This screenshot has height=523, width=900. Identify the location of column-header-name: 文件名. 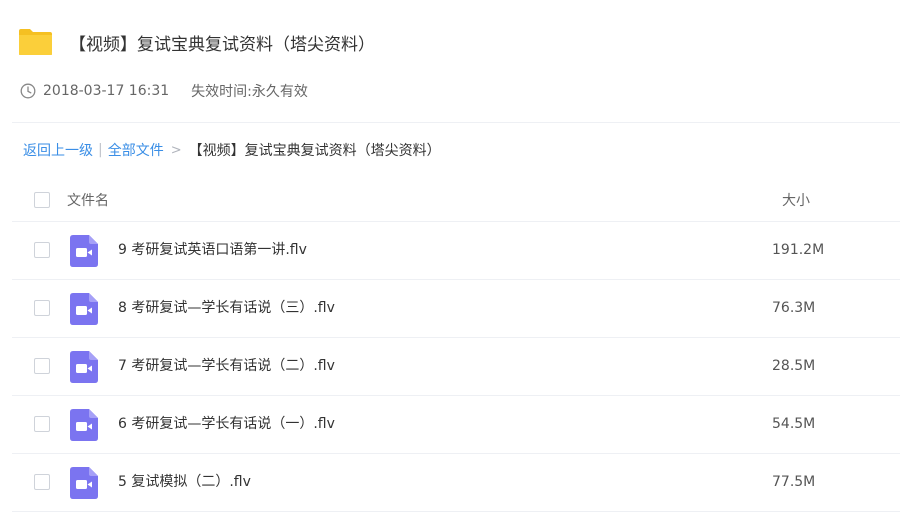
(88, 200).